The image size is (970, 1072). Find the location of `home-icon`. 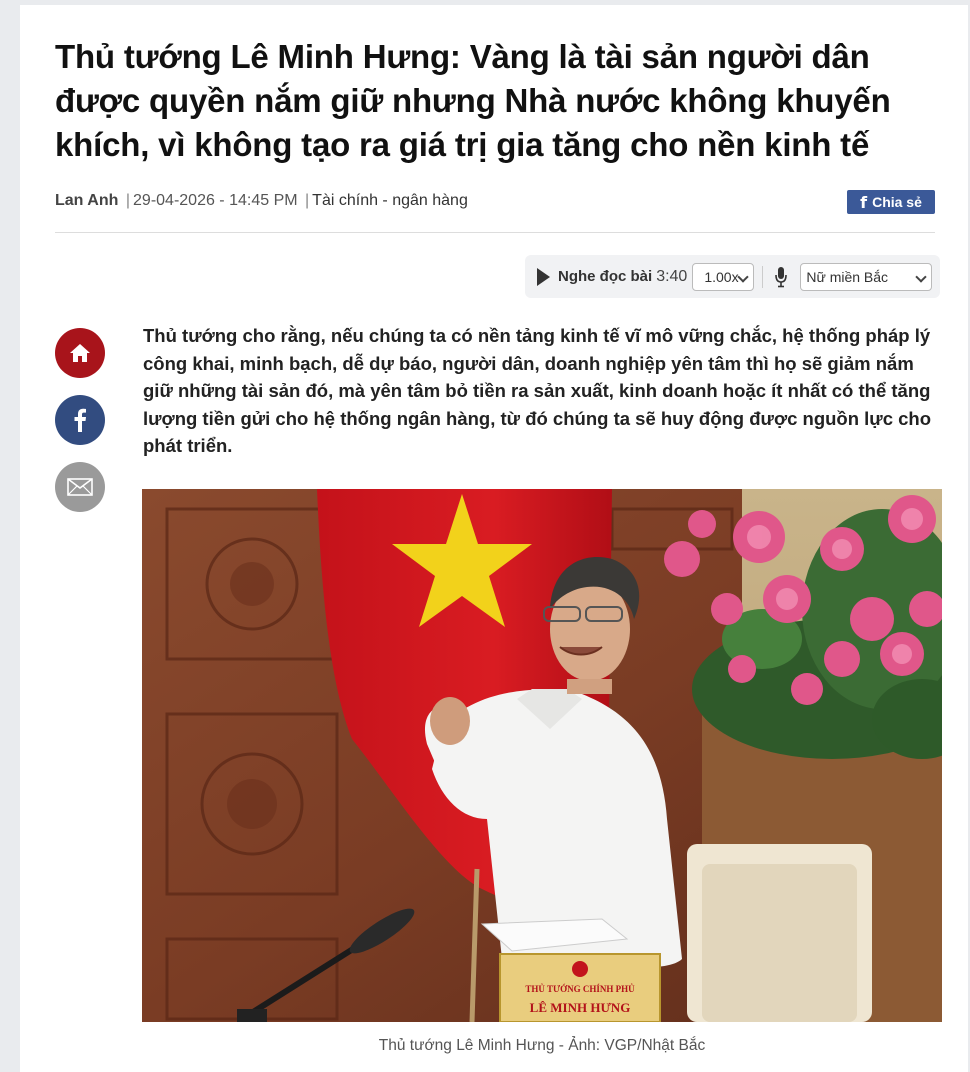

home-icon is located at coordinates (80, 353).